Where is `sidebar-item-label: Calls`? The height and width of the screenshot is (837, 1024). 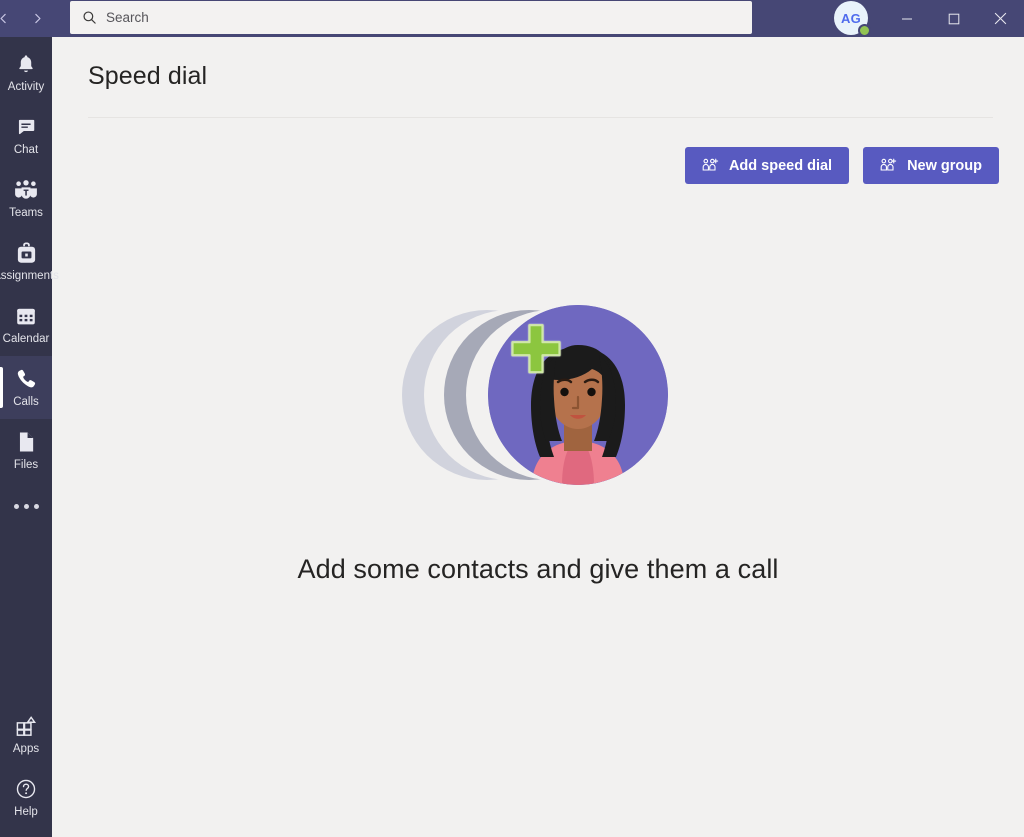
sidebar-item-label: Calls is located at coordinates (26, 402).